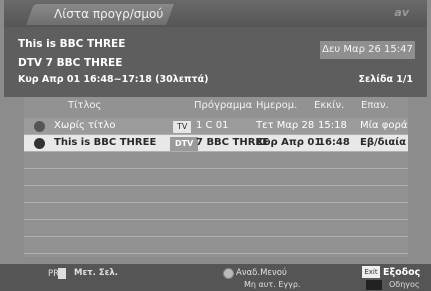  What do you see at coordinates (70, 63) in the screenshot?
I see `program-channel: DTV 7 BBC THREE` at bounding box center [70, 63].